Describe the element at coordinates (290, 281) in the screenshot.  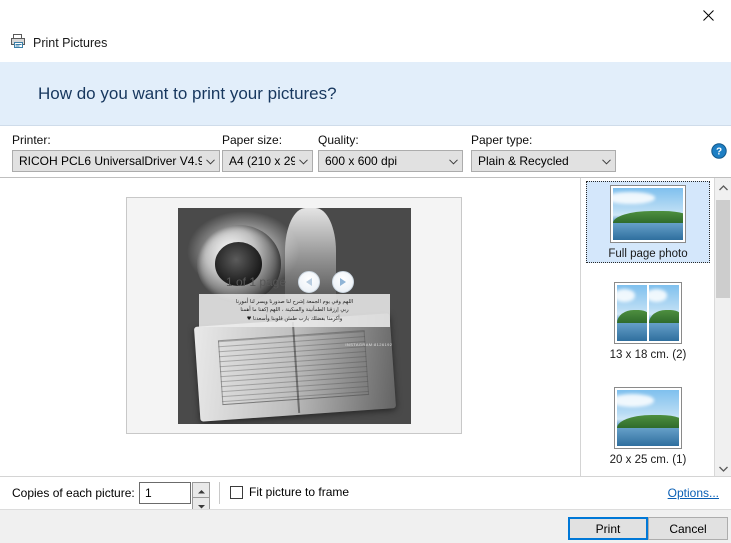
I see `page-navigation: 1 of 1 page` at that location.